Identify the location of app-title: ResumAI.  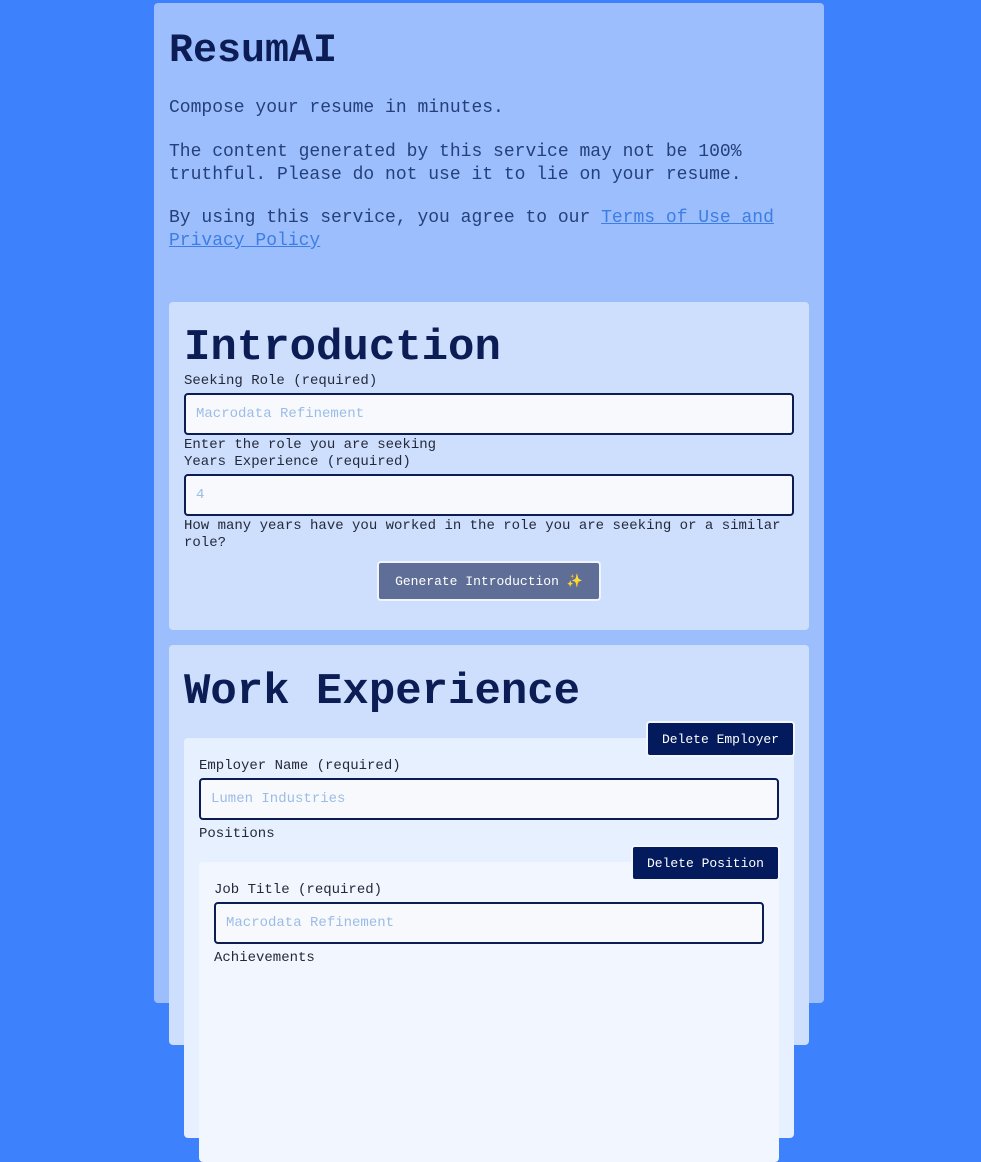
(253, 51).